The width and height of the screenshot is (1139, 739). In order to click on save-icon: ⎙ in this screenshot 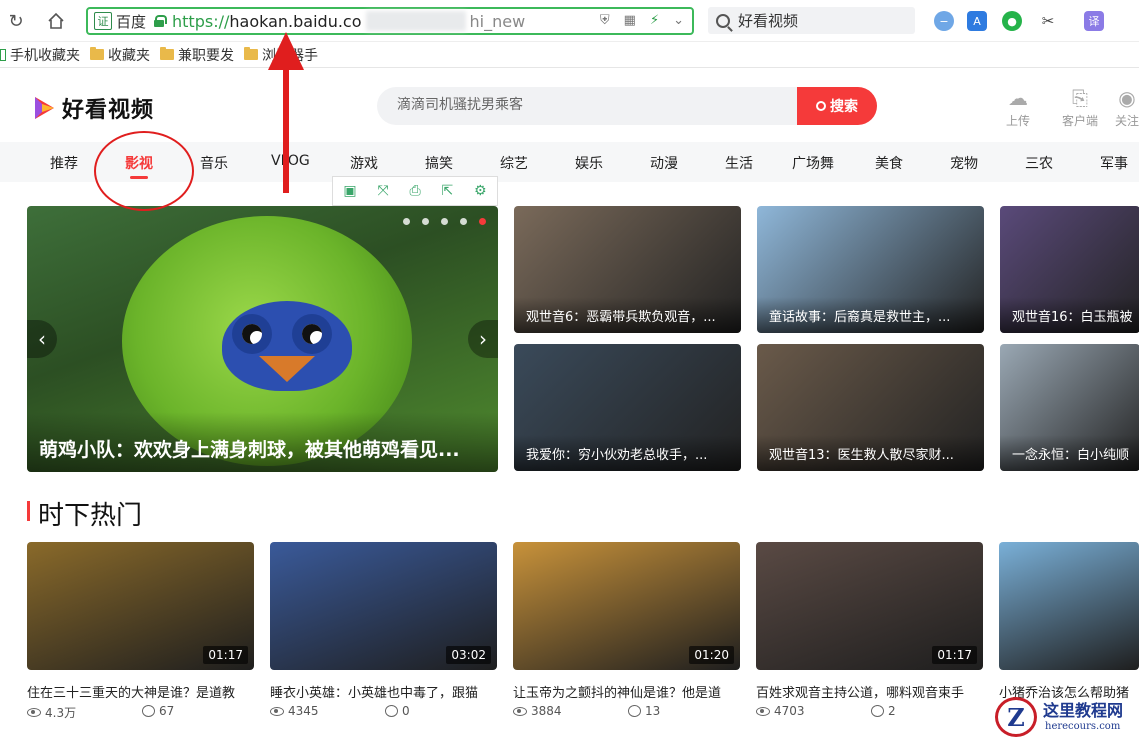, I will do `click(414, 191)`.